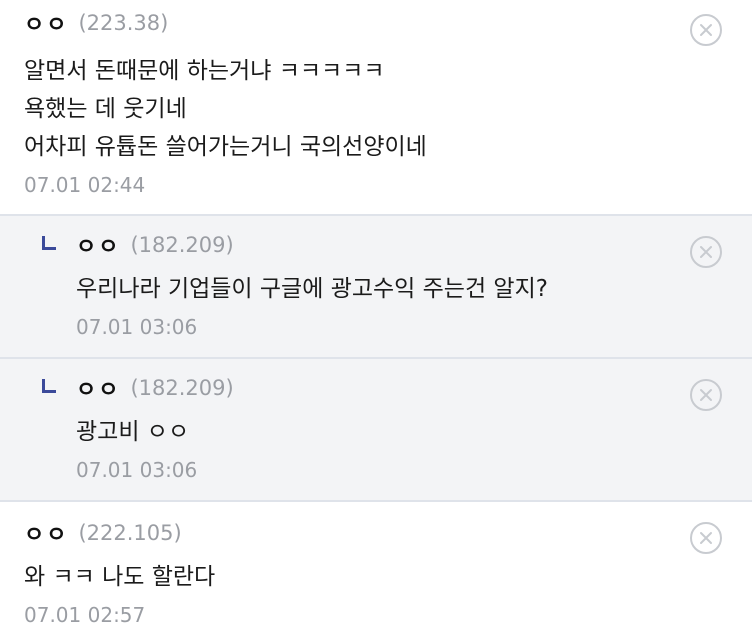 This screenshot has width=752, height=642. Describe the element at coordinates (352, 533) in the screenshot. I see `comment-header: ㅇㅇ (222.105)` at that location.